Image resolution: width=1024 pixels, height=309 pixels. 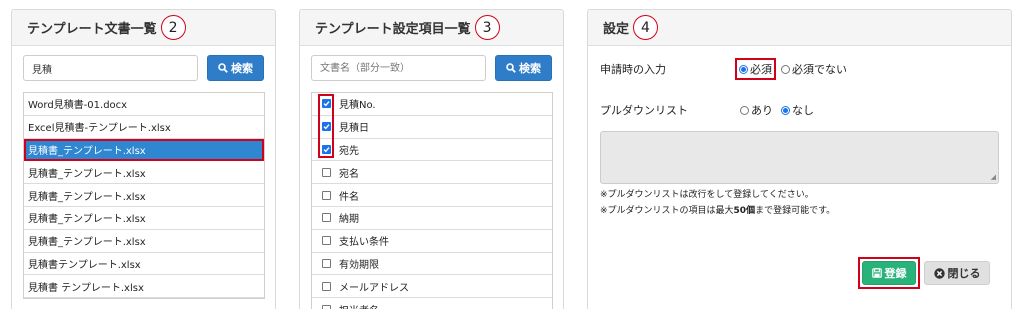 What do you see at coordinates (357, 106) in the screenshot?
I see `setting-item-label: 見積No.` at bounding box center [357, 106].